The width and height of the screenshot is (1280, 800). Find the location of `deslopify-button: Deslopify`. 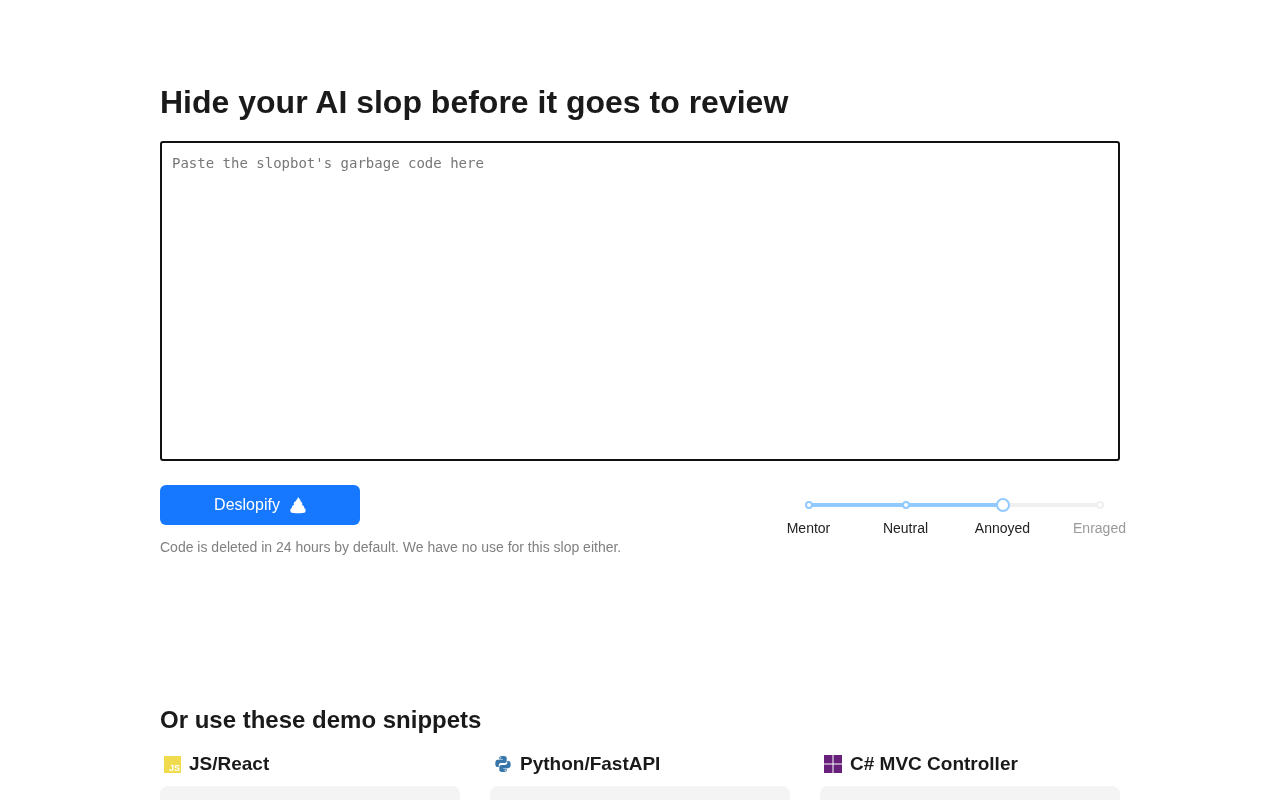

deslopify-button: Deslopify is located at coordinates (260, 505).